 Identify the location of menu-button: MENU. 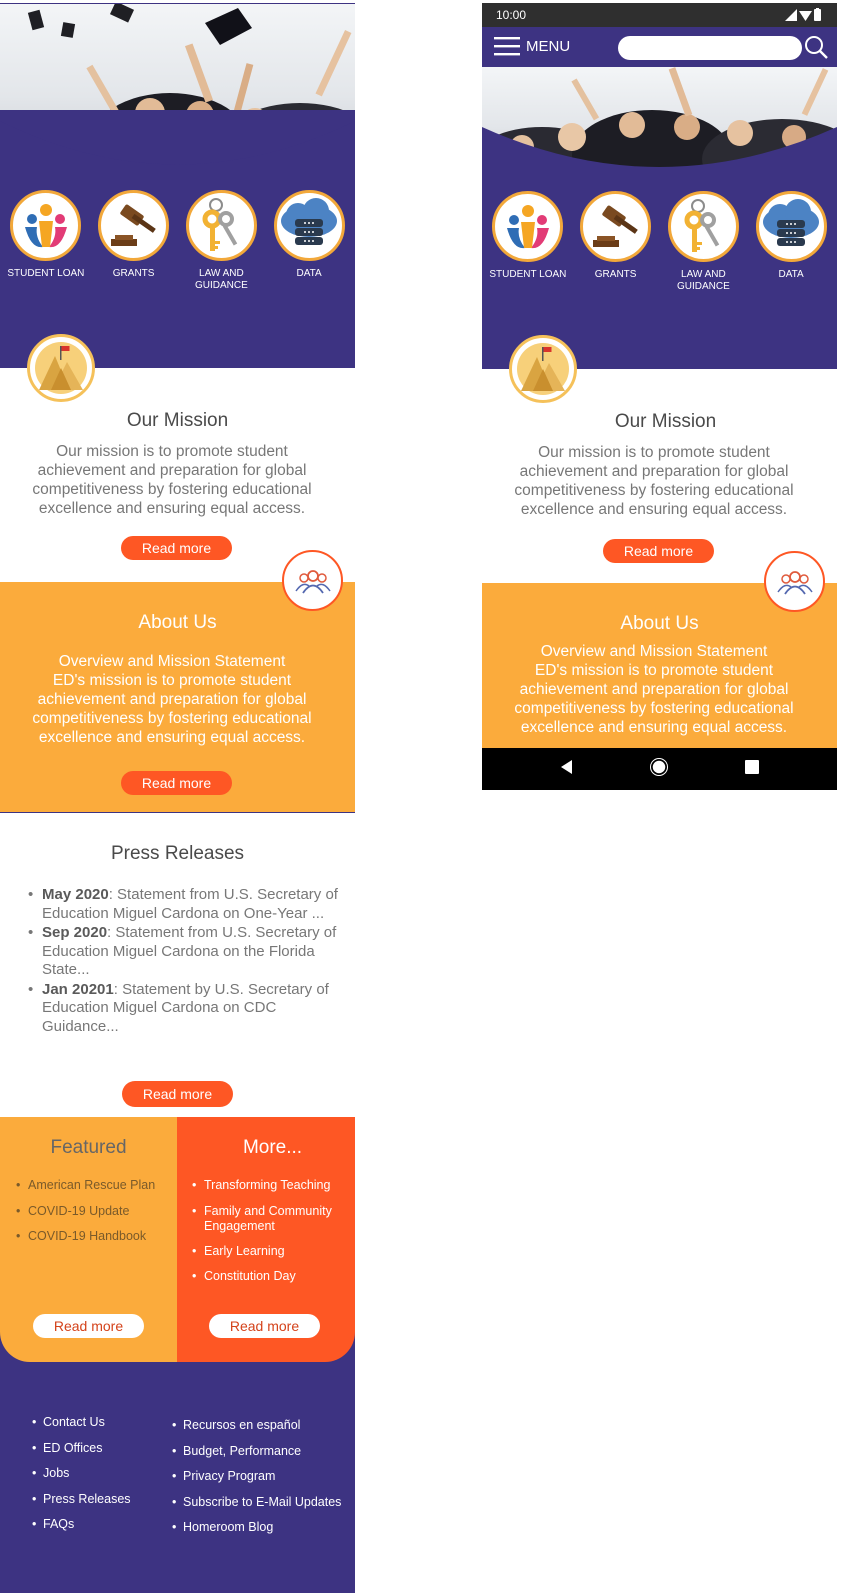
(532, 46).